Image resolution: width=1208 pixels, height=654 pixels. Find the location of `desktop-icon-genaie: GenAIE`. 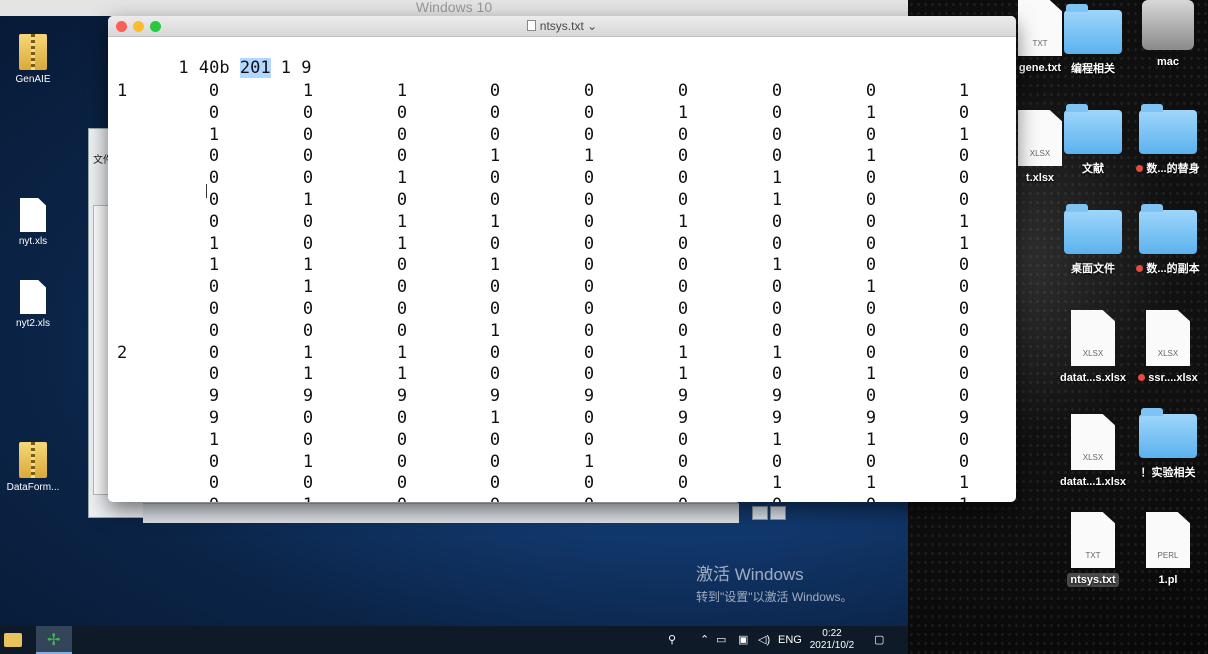

desktop-icon-genaie: GenAIE is located at coordinates (34, 59).